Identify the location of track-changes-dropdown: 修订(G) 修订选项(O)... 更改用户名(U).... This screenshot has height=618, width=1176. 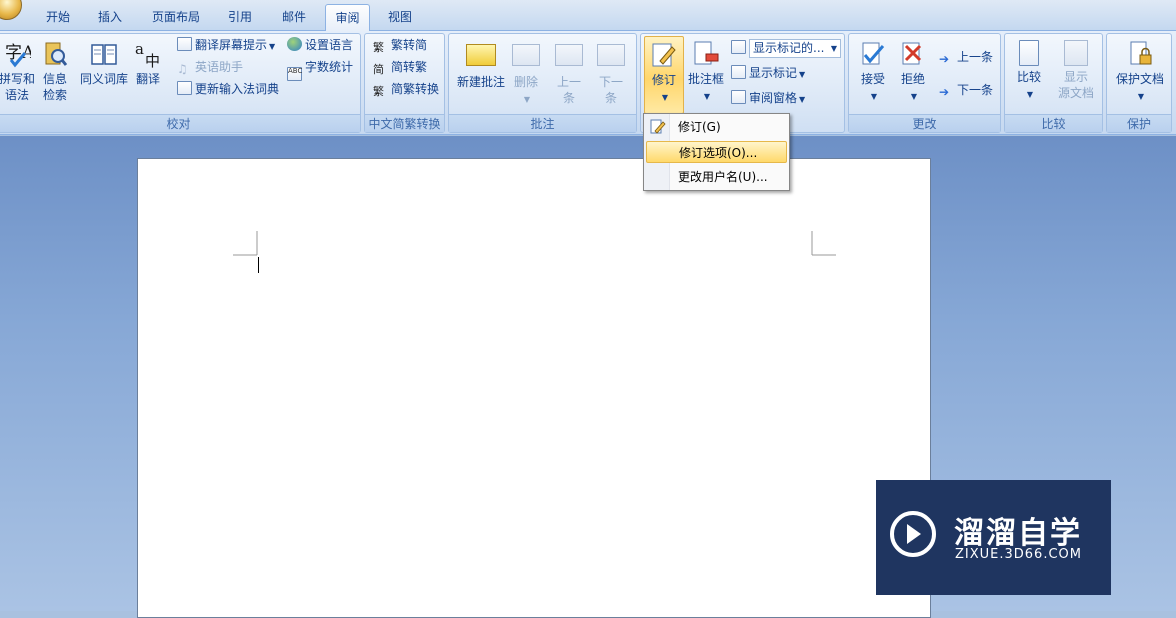
(716, 152).